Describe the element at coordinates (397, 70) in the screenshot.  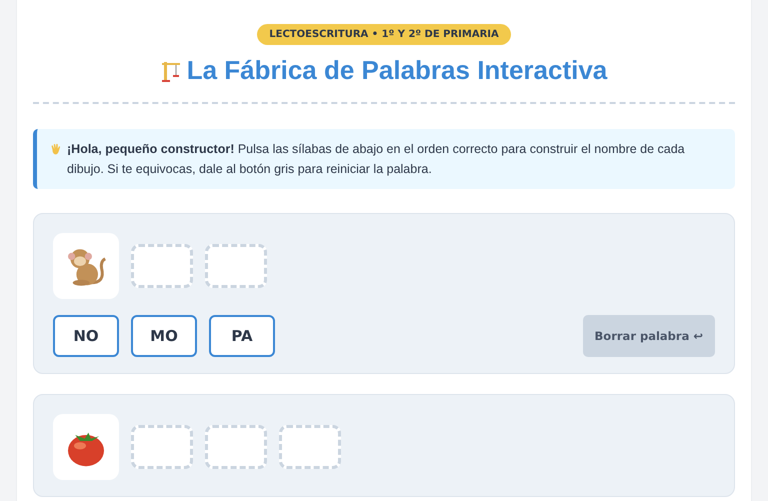
I see `page-title: La Fábrica de Palabras Interactiva` at that location.